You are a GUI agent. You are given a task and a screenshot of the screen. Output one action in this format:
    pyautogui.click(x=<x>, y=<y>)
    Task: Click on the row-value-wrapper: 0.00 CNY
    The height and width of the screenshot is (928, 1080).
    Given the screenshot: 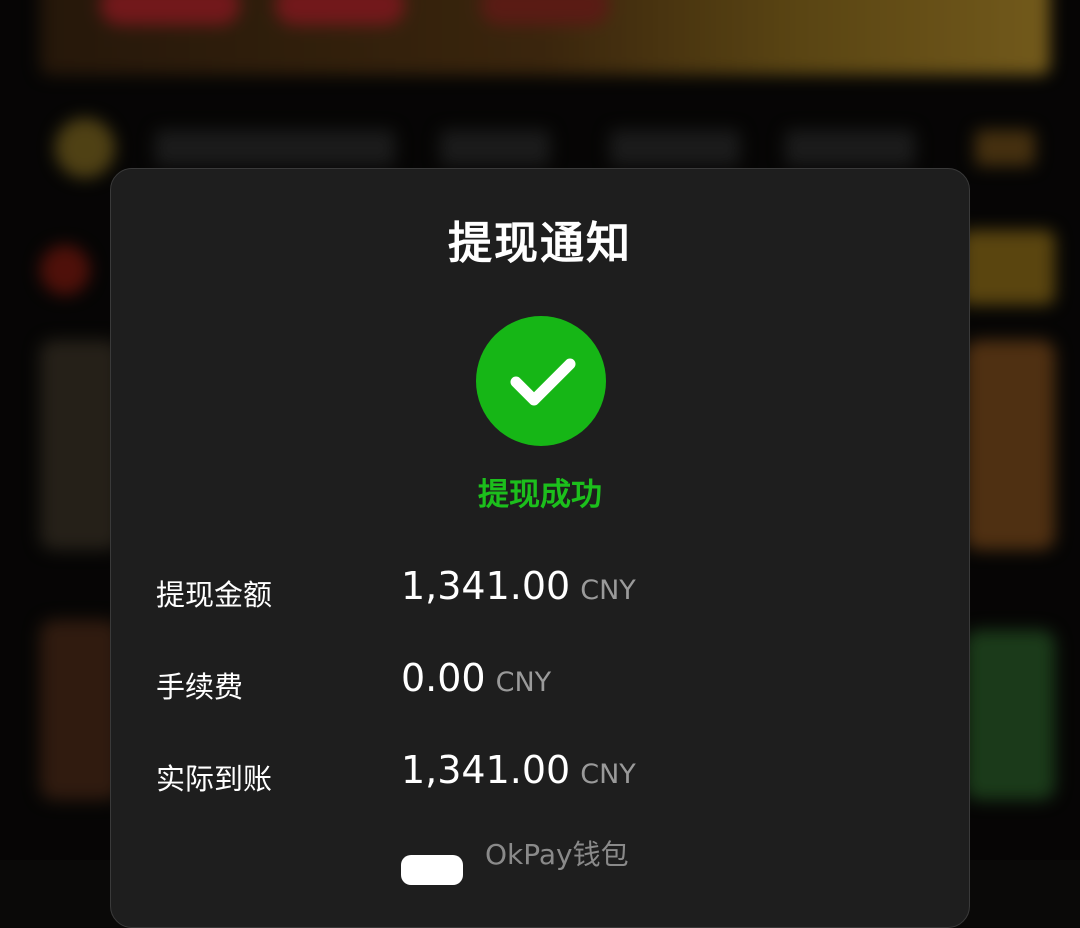 What is the action you would take?
    pyautogui.click(x=476, y=678)
    